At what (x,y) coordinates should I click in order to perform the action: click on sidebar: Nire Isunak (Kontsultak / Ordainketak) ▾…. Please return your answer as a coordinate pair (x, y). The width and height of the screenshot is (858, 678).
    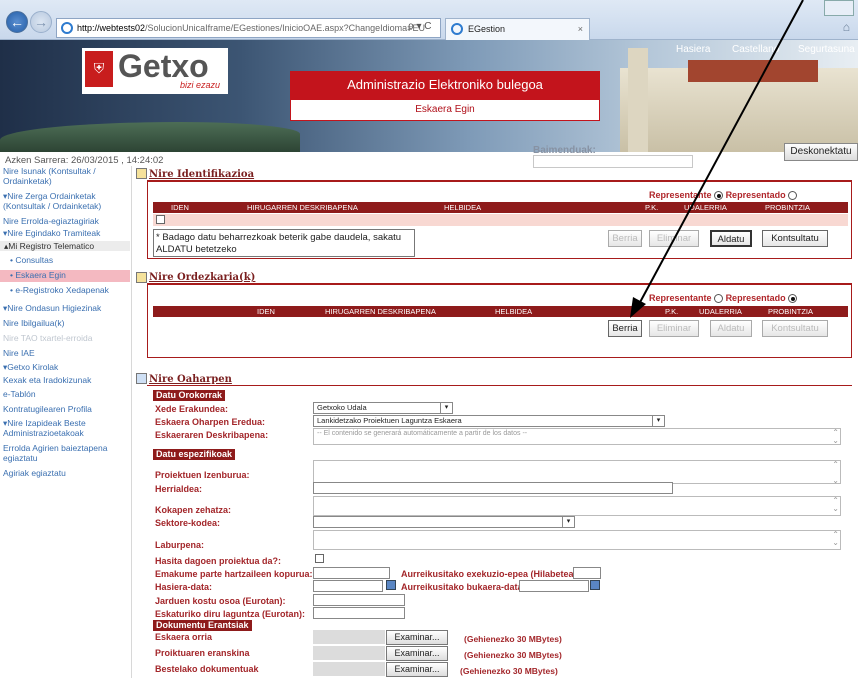
    Looking at the image, I should click on (65, 422).